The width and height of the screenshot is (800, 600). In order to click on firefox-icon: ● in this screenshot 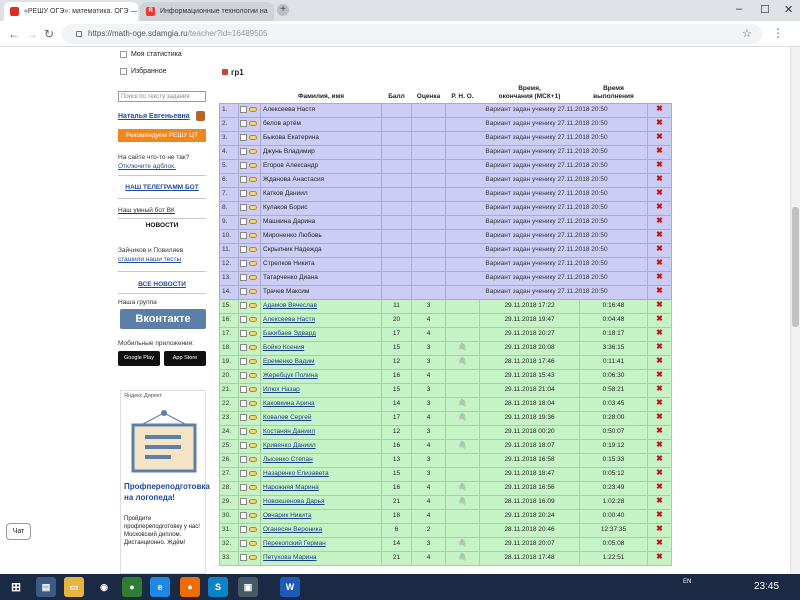, I will do `click(190, 587)`.